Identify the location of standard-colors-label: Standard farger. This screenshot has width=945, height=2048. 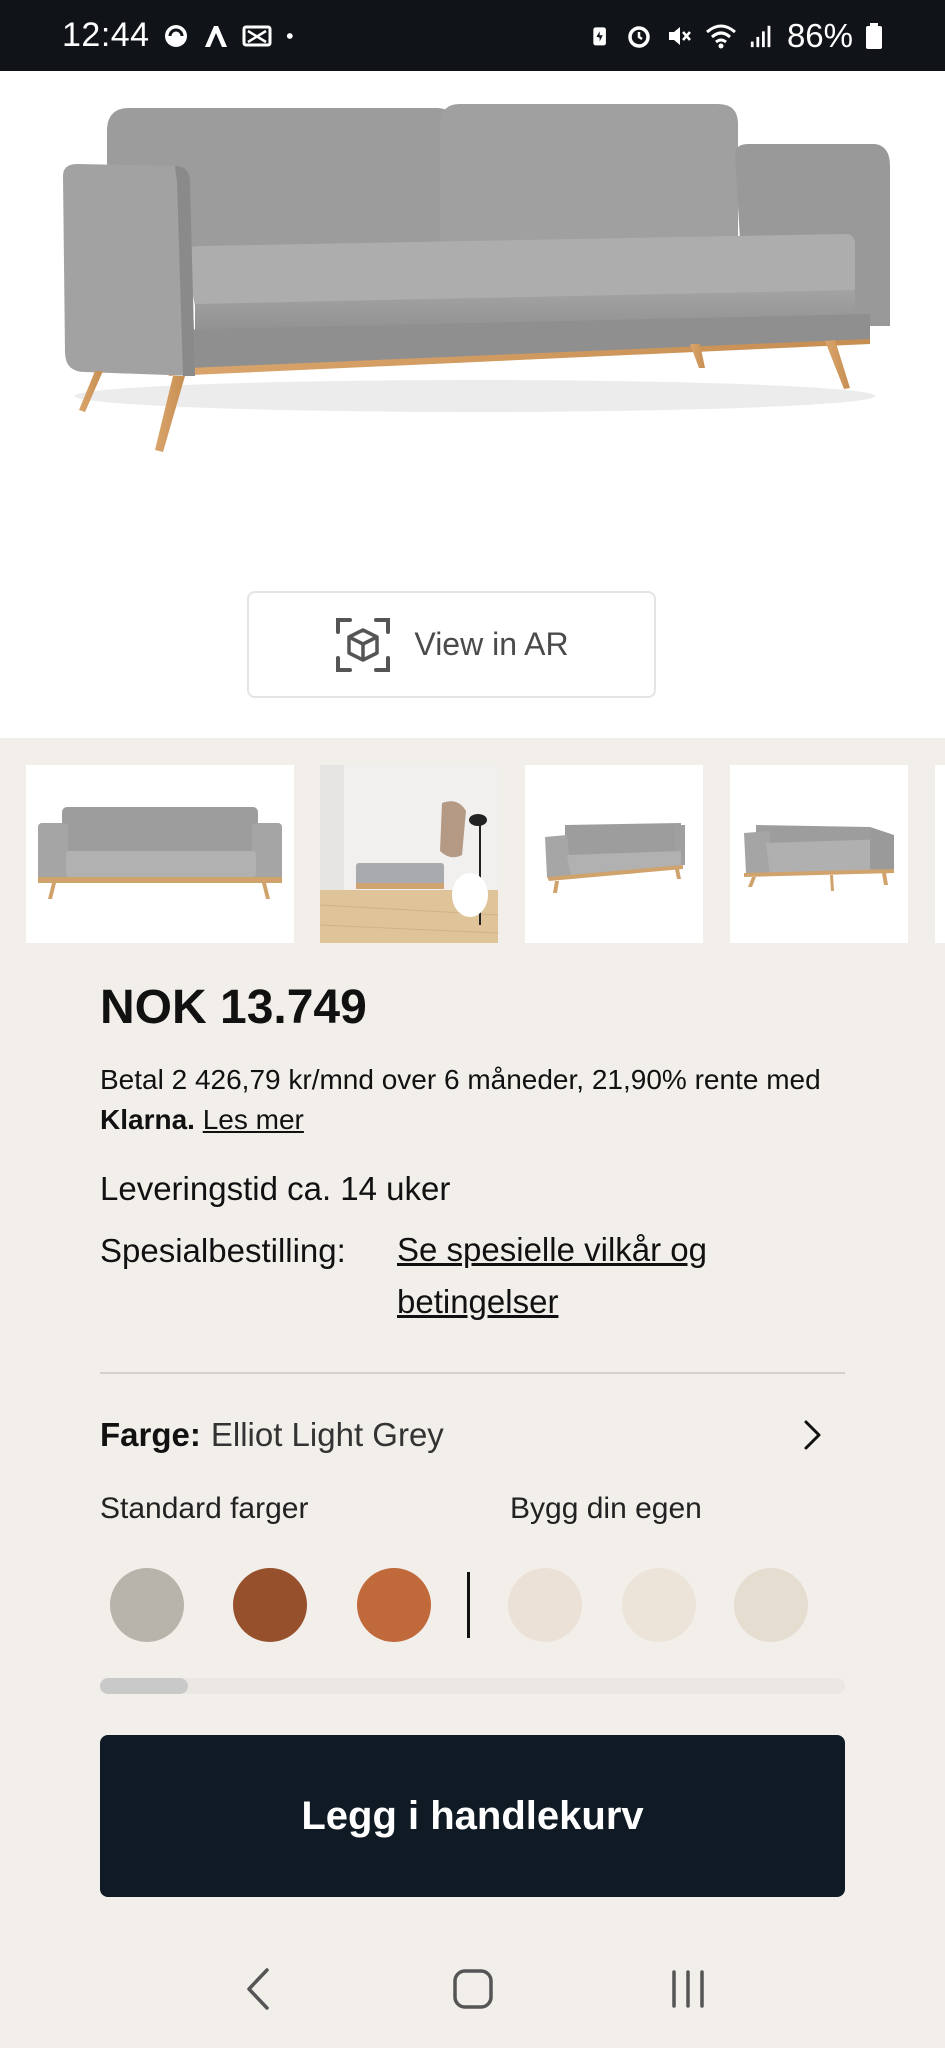
(204, 1508).